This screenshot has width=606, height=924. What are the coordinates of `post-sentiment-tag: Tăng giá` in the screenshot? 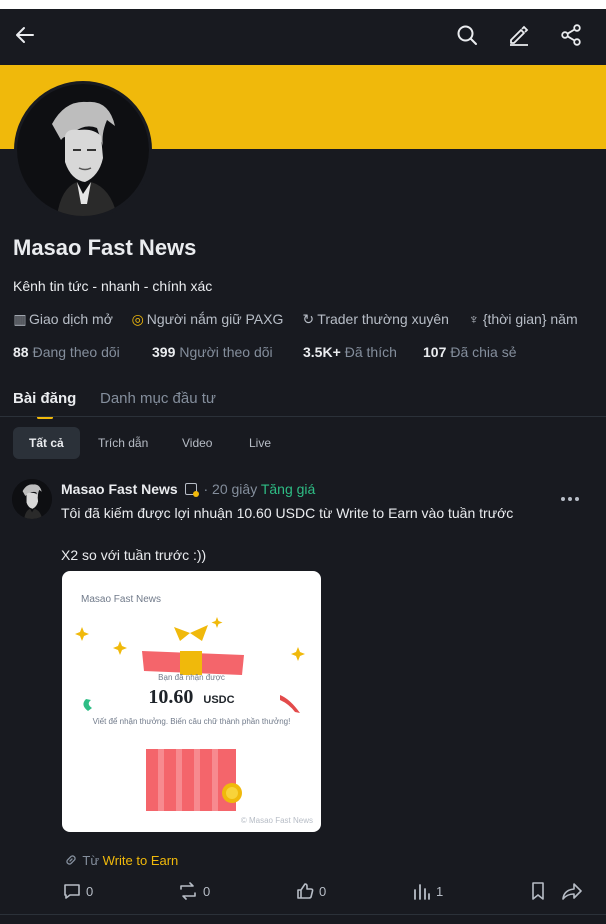 It's located at (288, 489).